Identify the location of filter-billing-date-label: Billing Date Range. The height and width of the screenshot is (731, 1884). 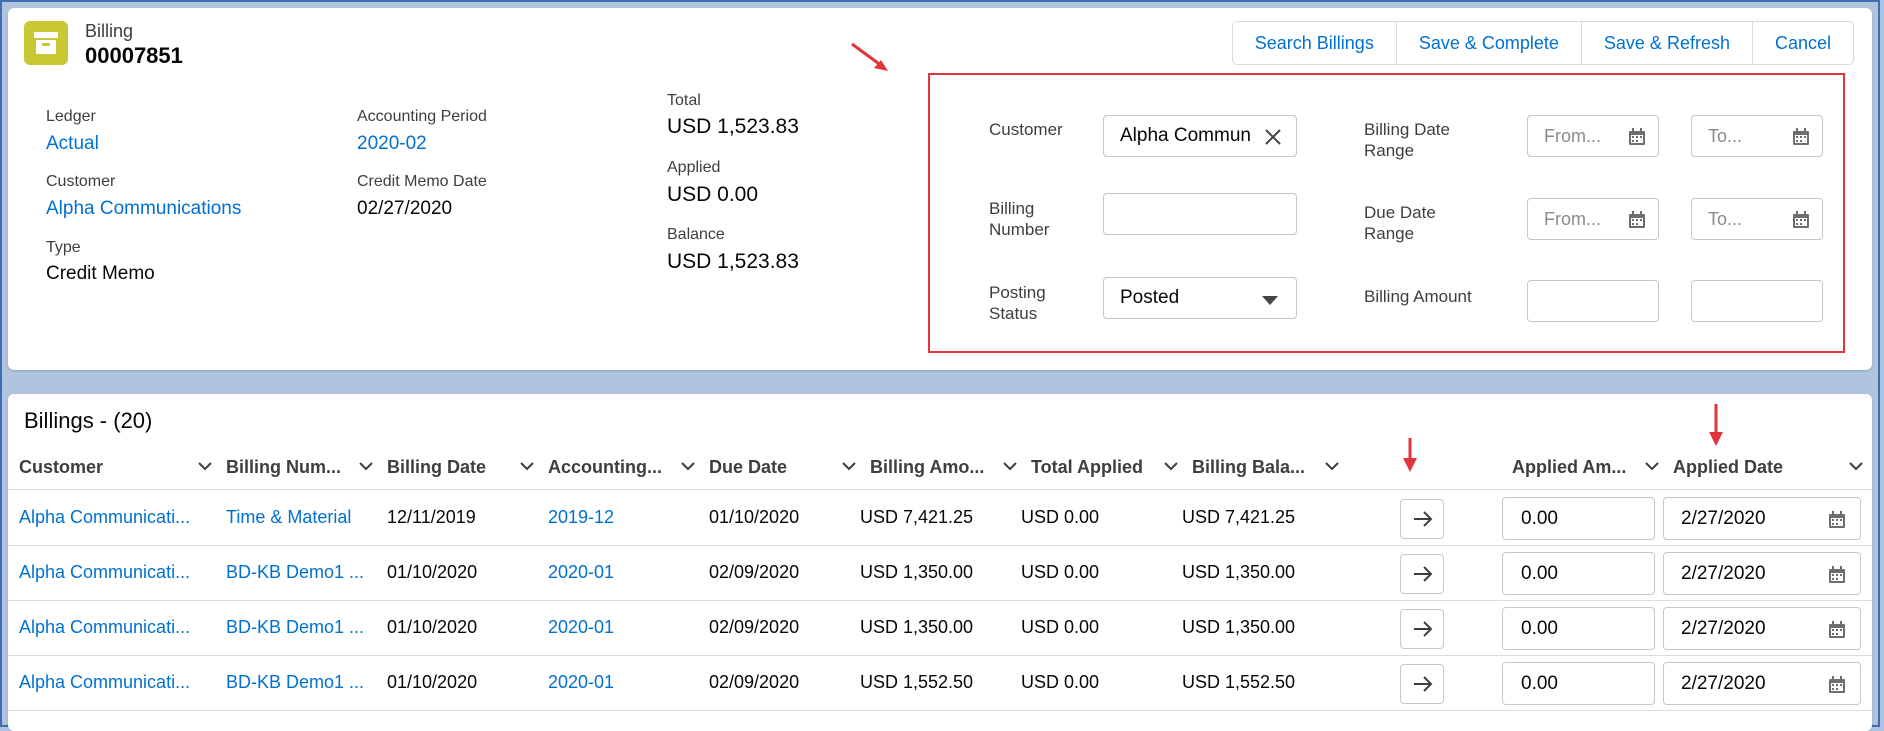
(1407, 140).